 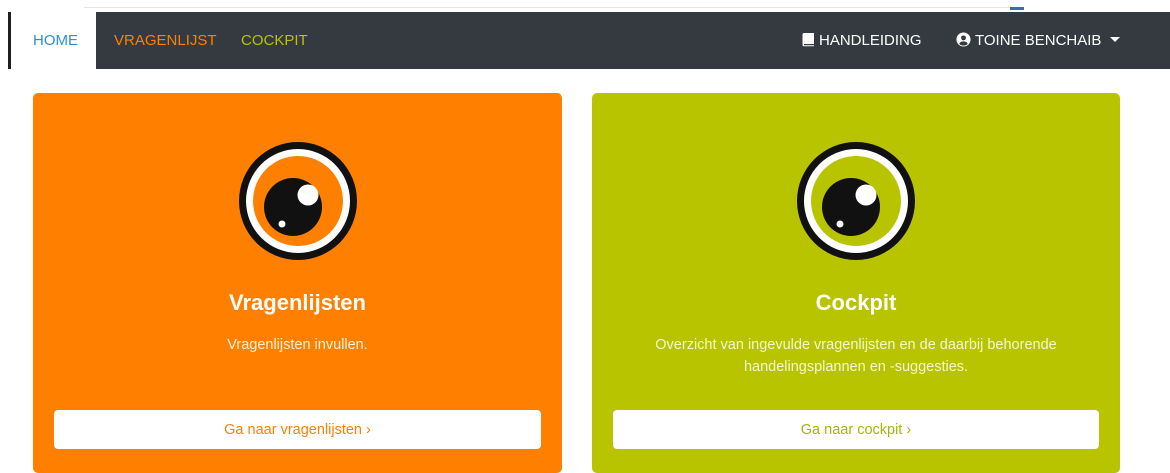 What do you see at coordinates (963, 39) in the screenshot?
I see `user-circle-icon` at bounding box center [963, 39].